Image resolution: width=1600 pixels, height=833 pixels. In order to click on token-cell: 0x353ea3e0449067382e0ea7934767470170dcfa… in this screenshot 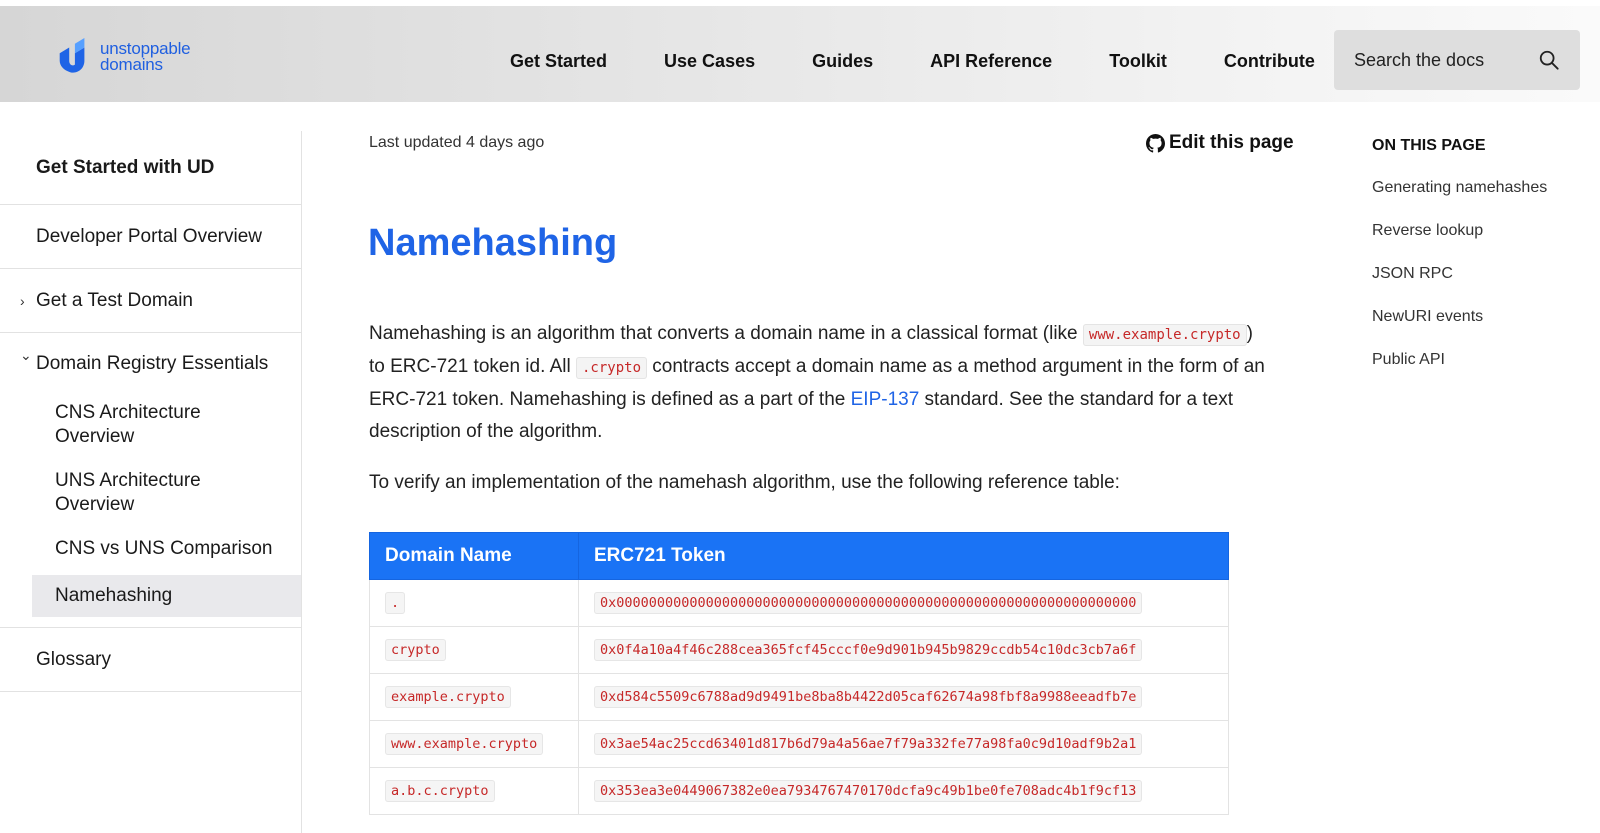, I will do `click(868, 791)`.